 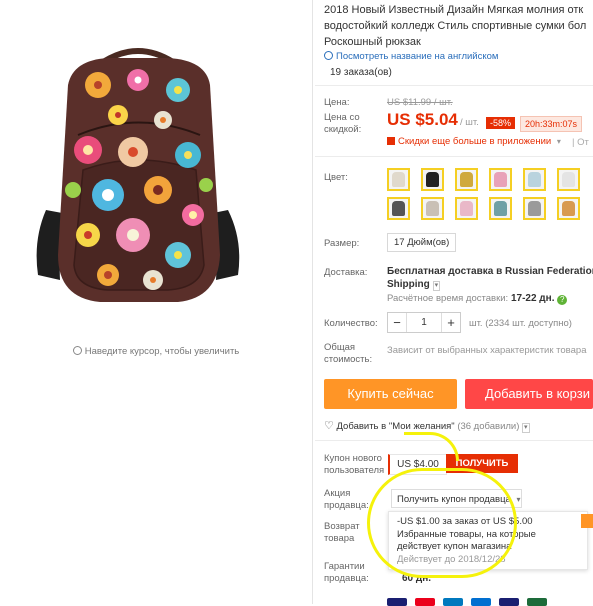 What do you see at coordinates (343, 123) in the screenshot?
I see `discount-price-label: Цена со скидкой:` at bounding box center [343, 123].